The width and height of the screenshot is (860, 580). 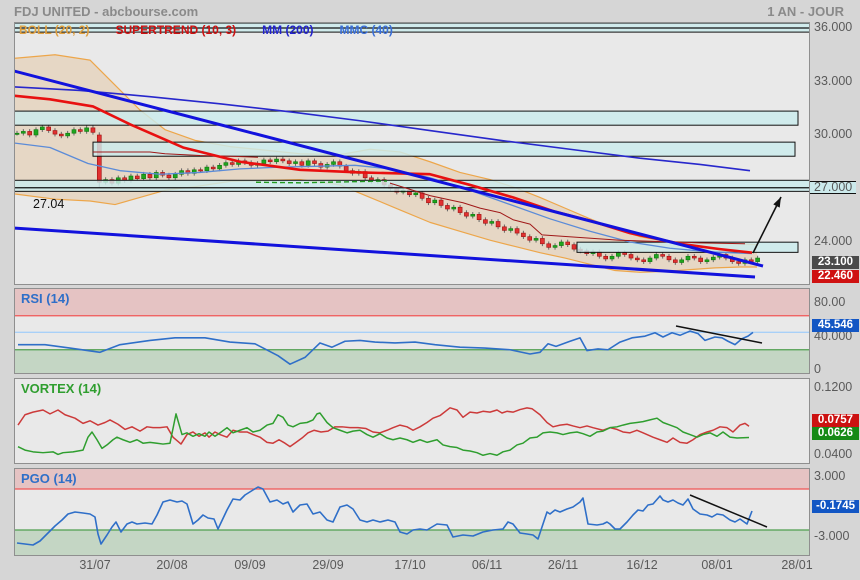 What do you see at coordinates (797, 565) in the screenshot?
I see `x-axis-date-label: 28/01` at bounding box center [797, 565].